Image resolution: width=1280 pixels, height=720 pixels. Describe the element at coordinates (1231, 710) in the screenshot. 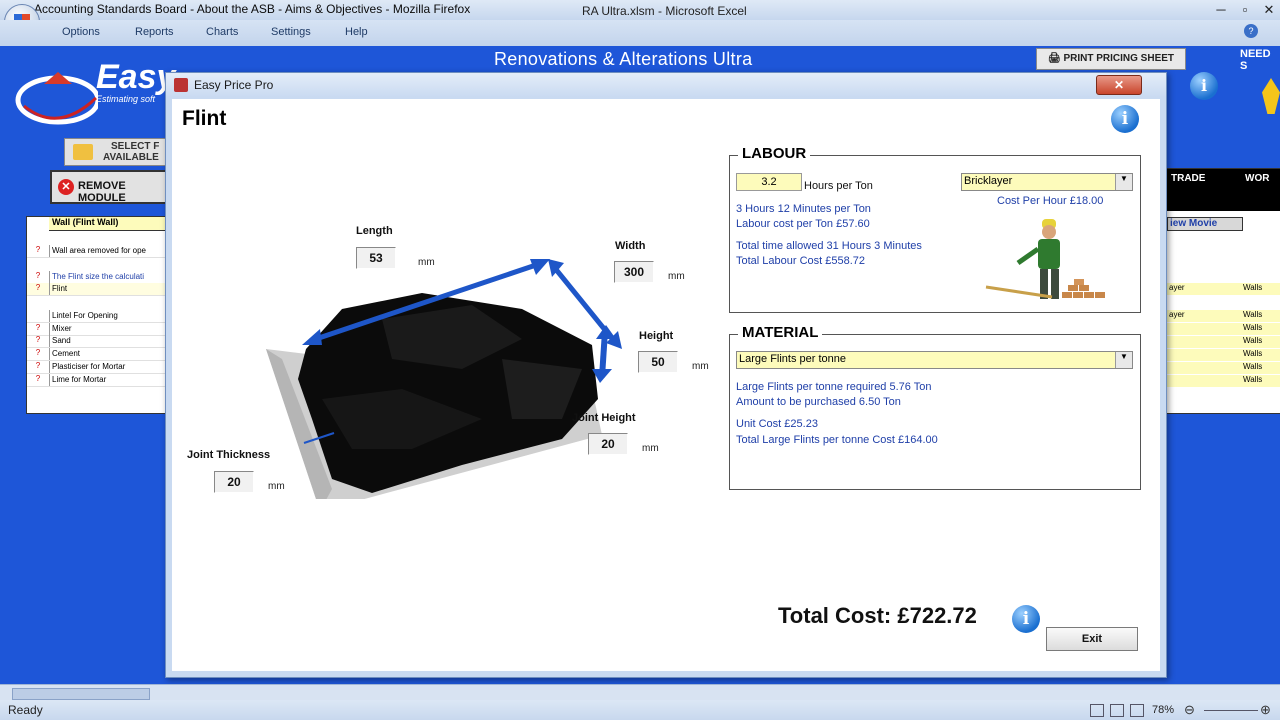

I see `zoom-slider` at that location.